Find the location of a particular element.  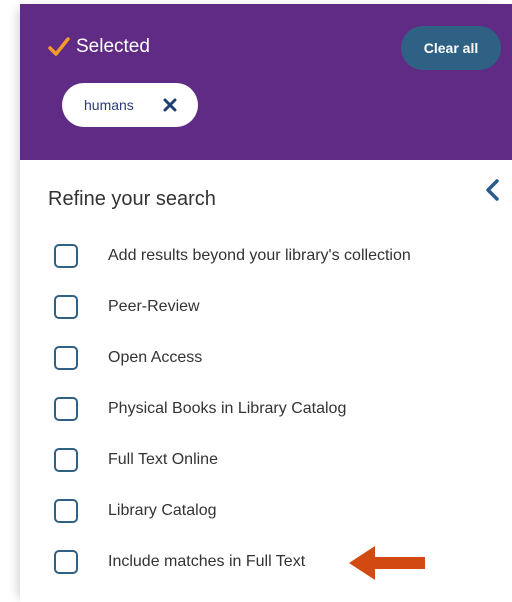

facet-label: Full Text Online is located at coordinates (163, 459).